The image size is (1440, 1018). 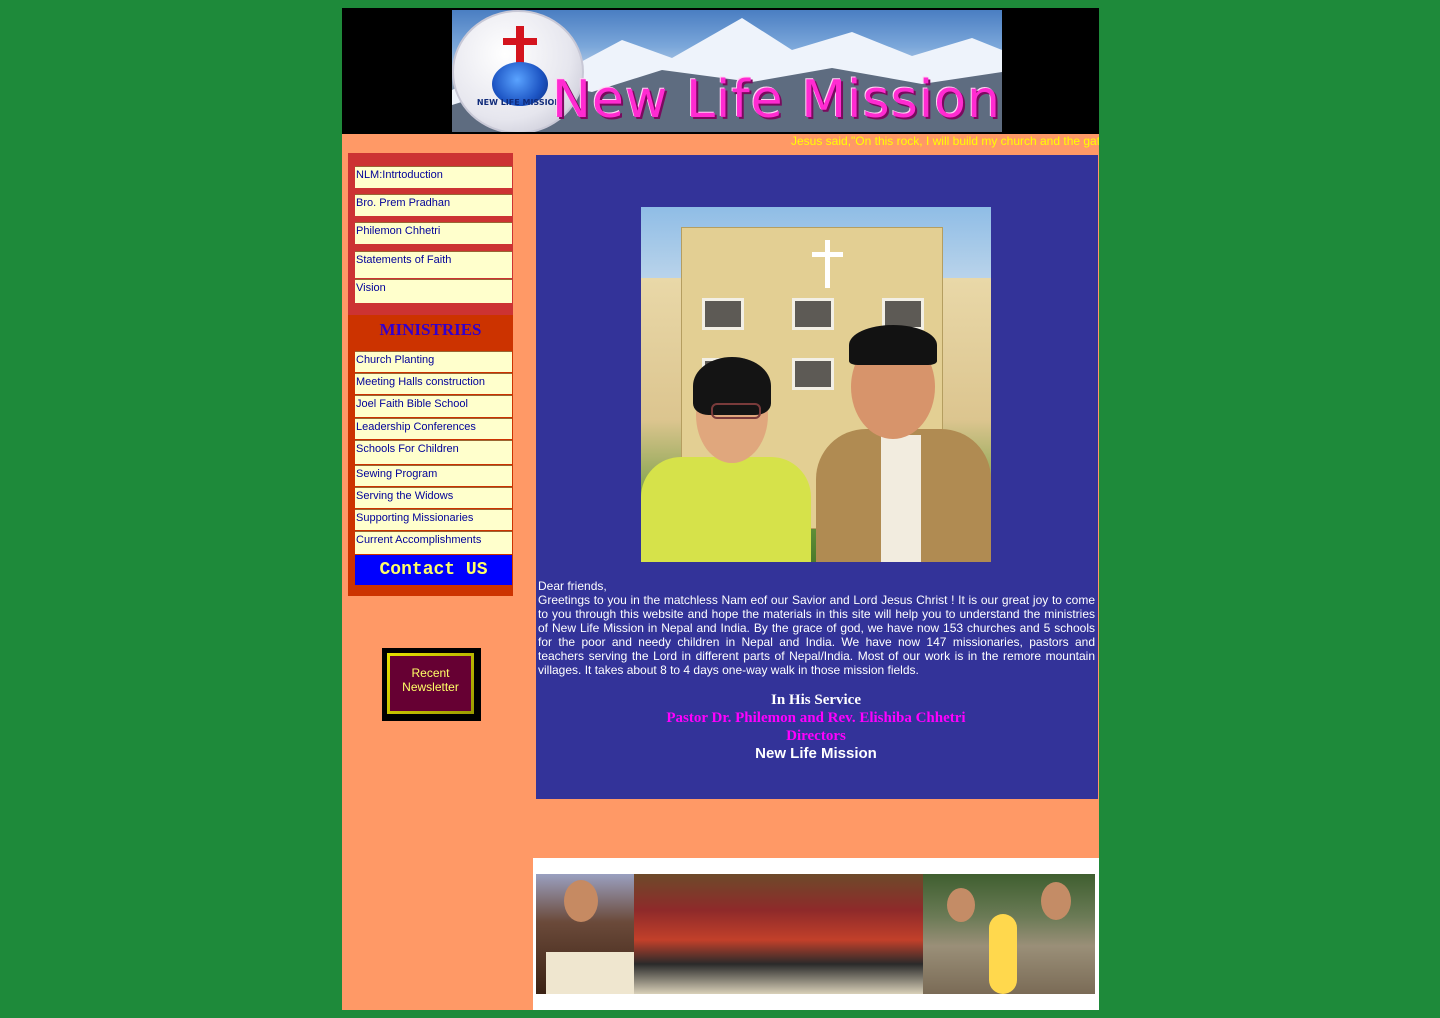 I want to click on sidebar-item-vision: Vision, so click(x=433, y=291).